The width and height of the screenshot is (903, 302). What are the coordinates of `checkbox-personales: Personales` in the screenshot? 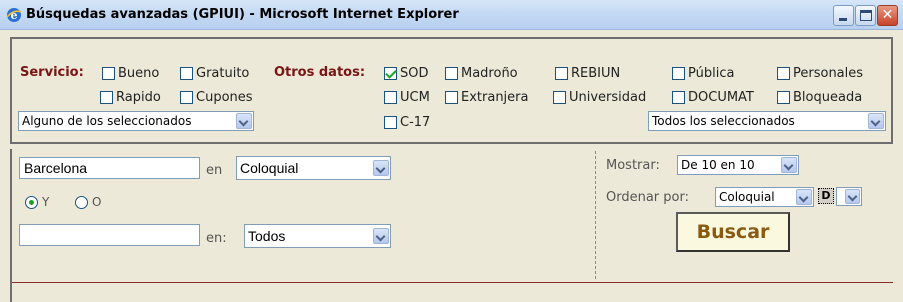 It's located at (820, 73).